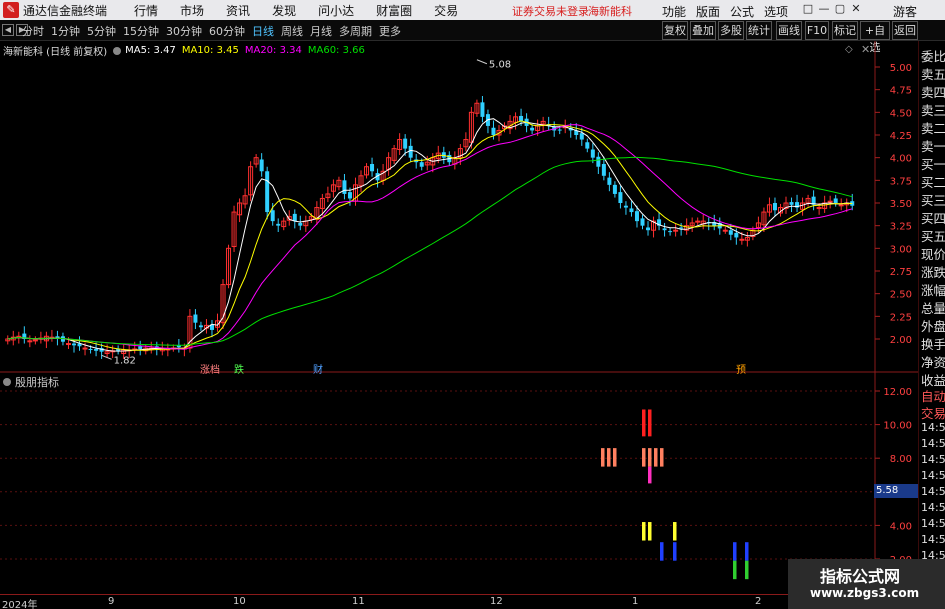 This screenshot has width=945, height=609. What do you see at coordinates (901, 181) in the screenshot?
I see `y-tick-label: 3.75` at bounding box center [901, 181].